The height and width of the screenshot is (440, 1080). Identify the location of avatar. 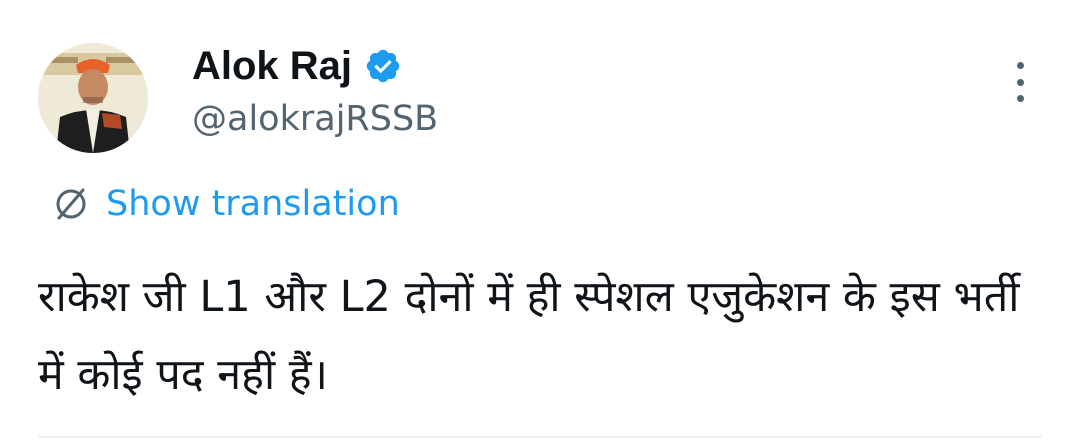
(93, 98).